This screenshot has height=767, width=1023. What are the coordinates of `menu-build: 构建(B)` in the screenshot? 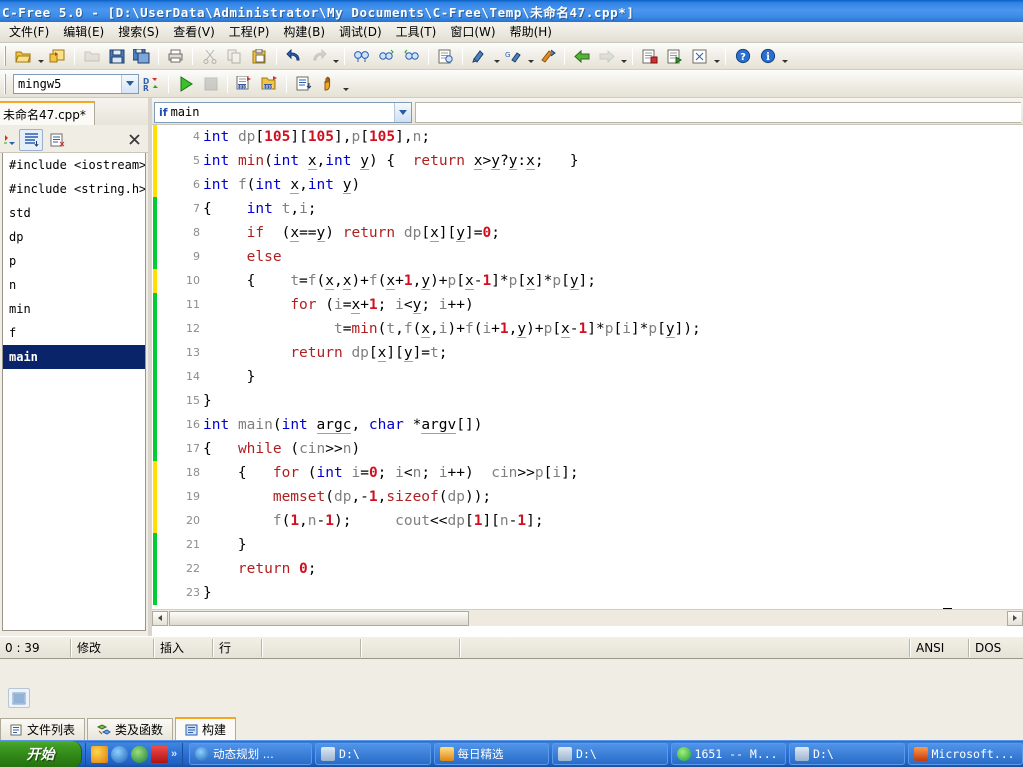 It's located at (304, 32).